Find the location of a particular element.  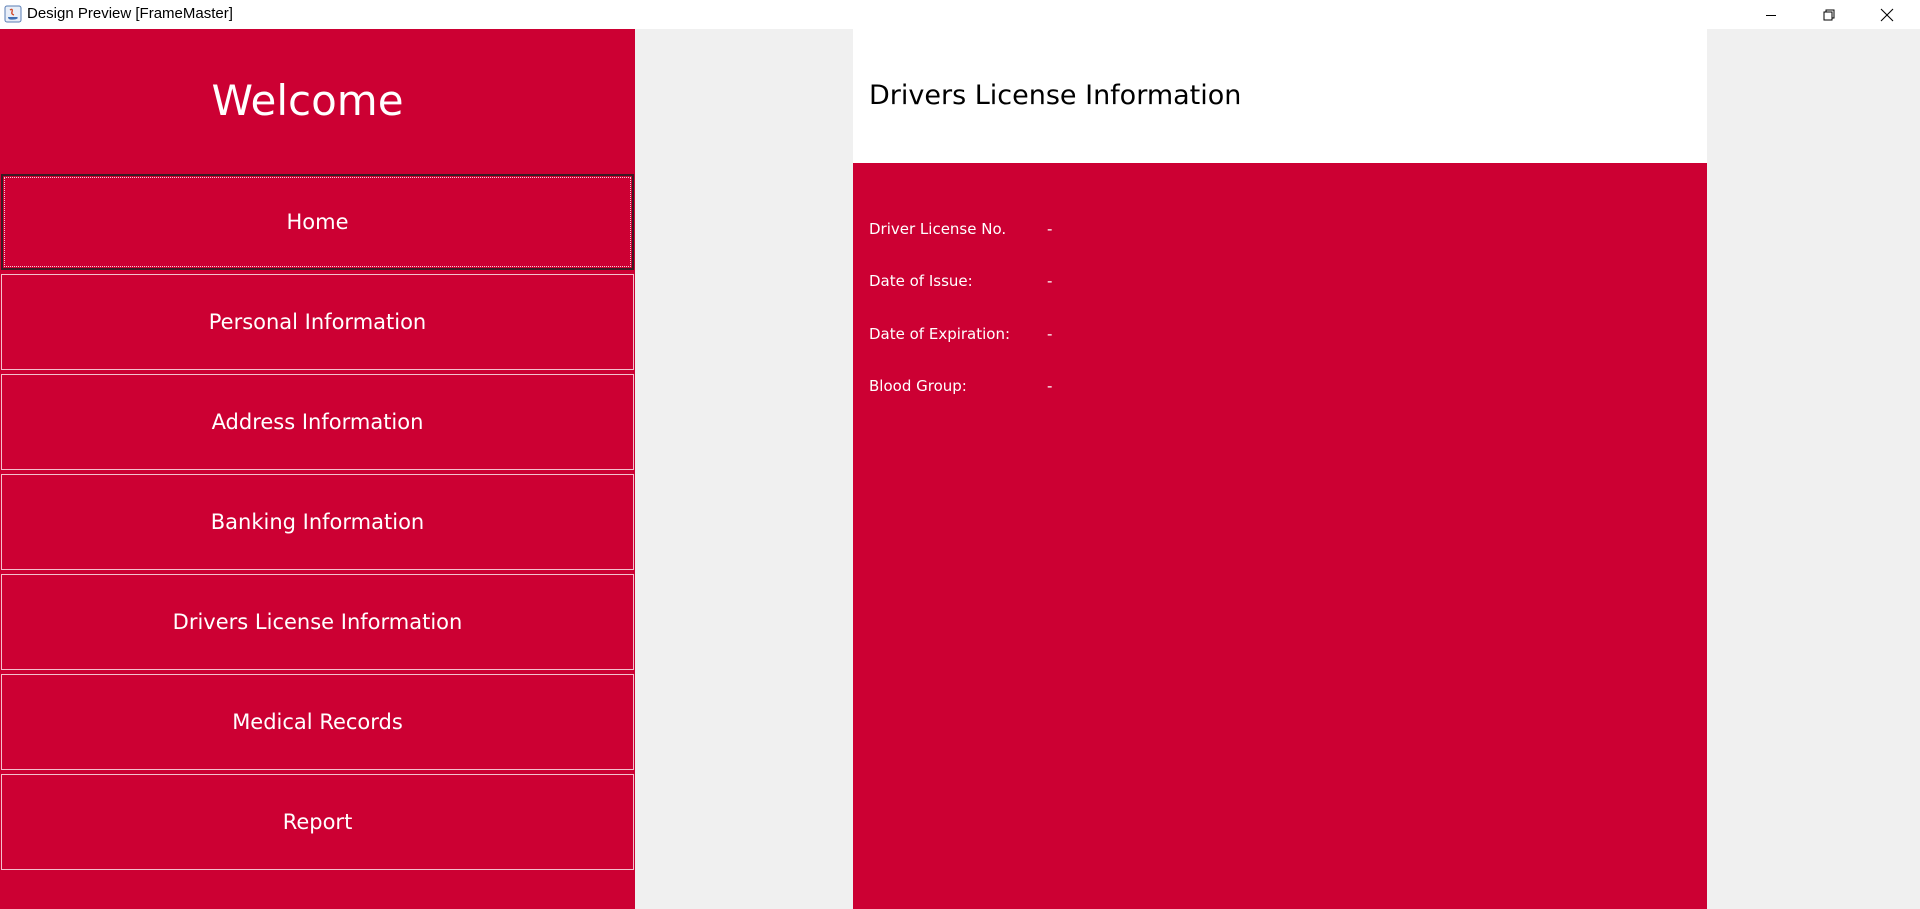

nav-button-report: Report is located at coordinates (317, 822).